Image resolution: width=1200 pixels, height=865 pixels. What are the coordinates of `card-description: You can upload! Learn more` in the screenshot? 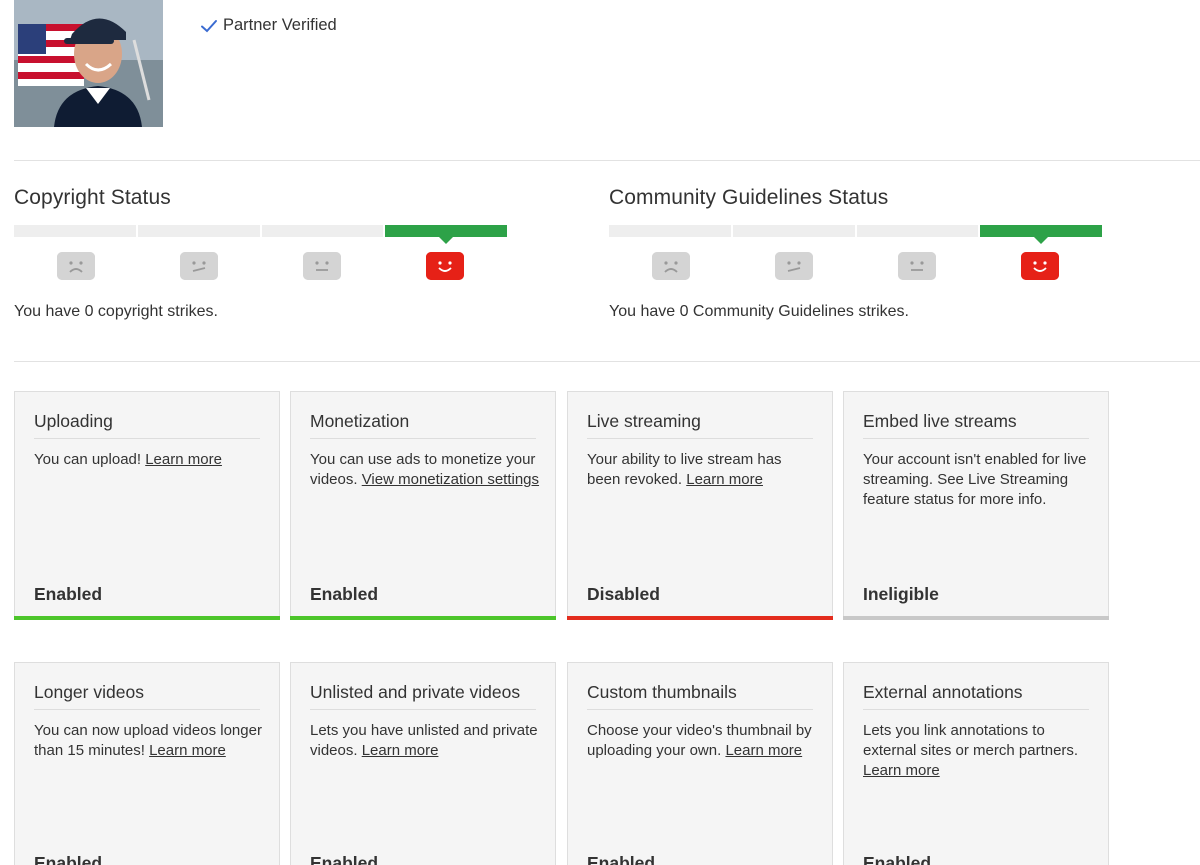 It's located at (149, 460).